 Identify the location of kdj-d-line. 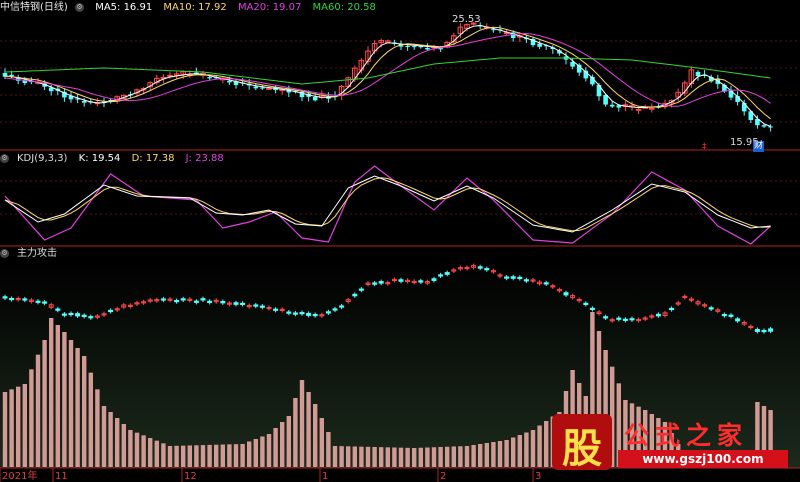
(387, 204).